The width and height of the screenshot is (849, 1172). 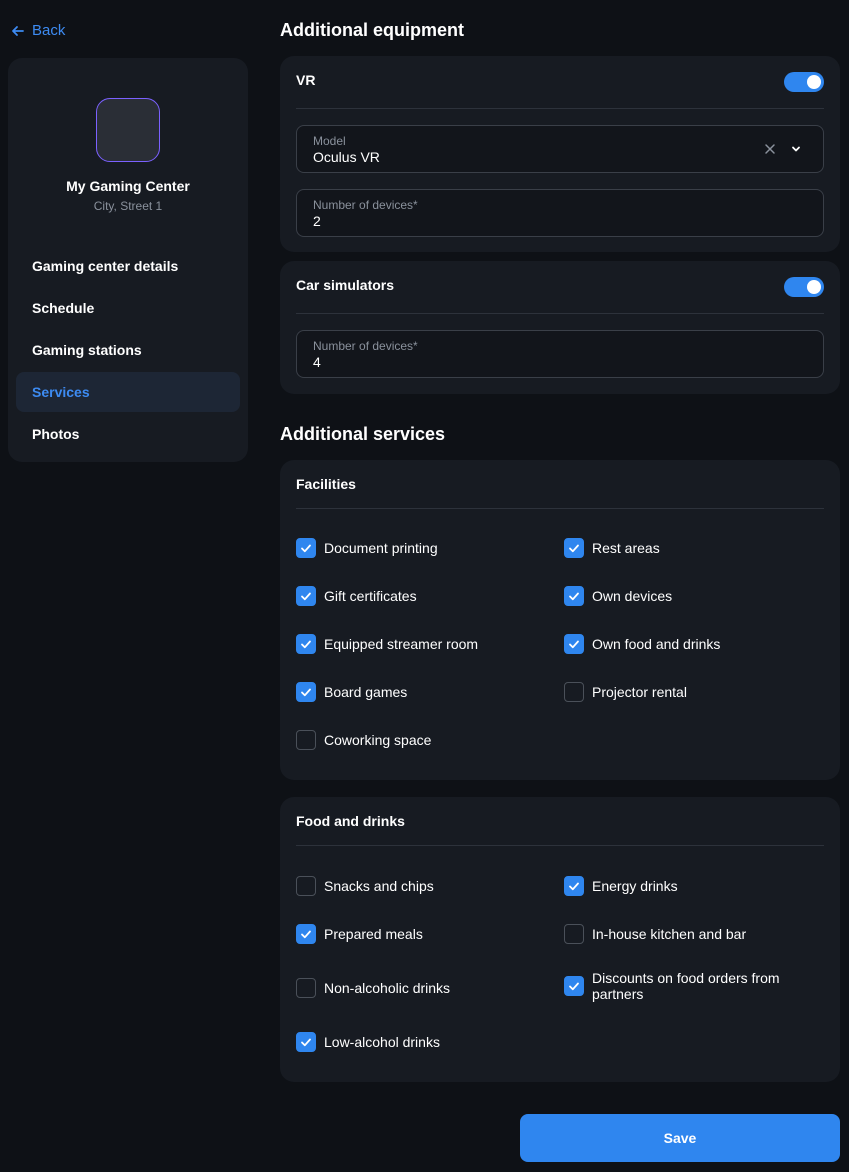 What do you see at coordinates (656, 644) in the screenshot?
I see `checkbox-label: Own food and drinks` at bounding box center [656, 644].